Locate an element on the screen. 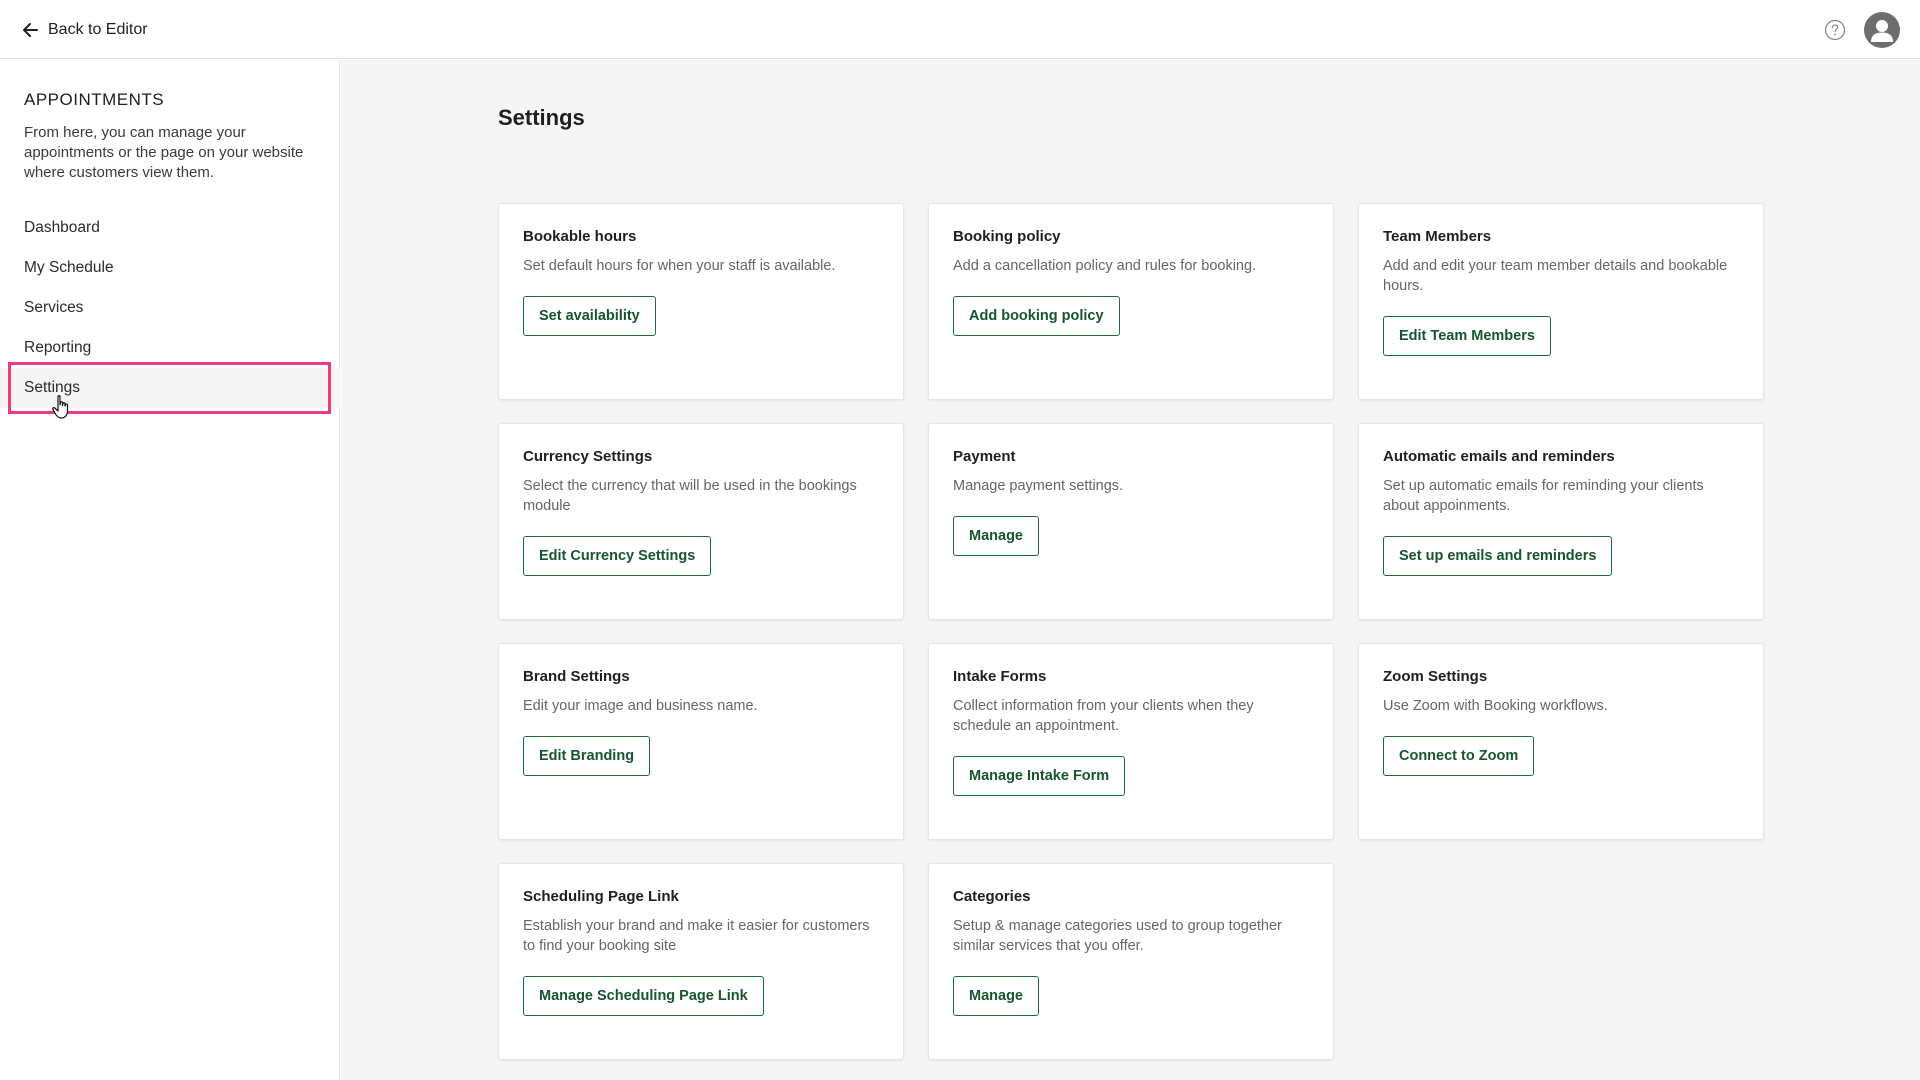 The width and height of the screenshot is (1920, 1080). sidebar-title: APPOINTMENTS is located at coordinates (94, 99).